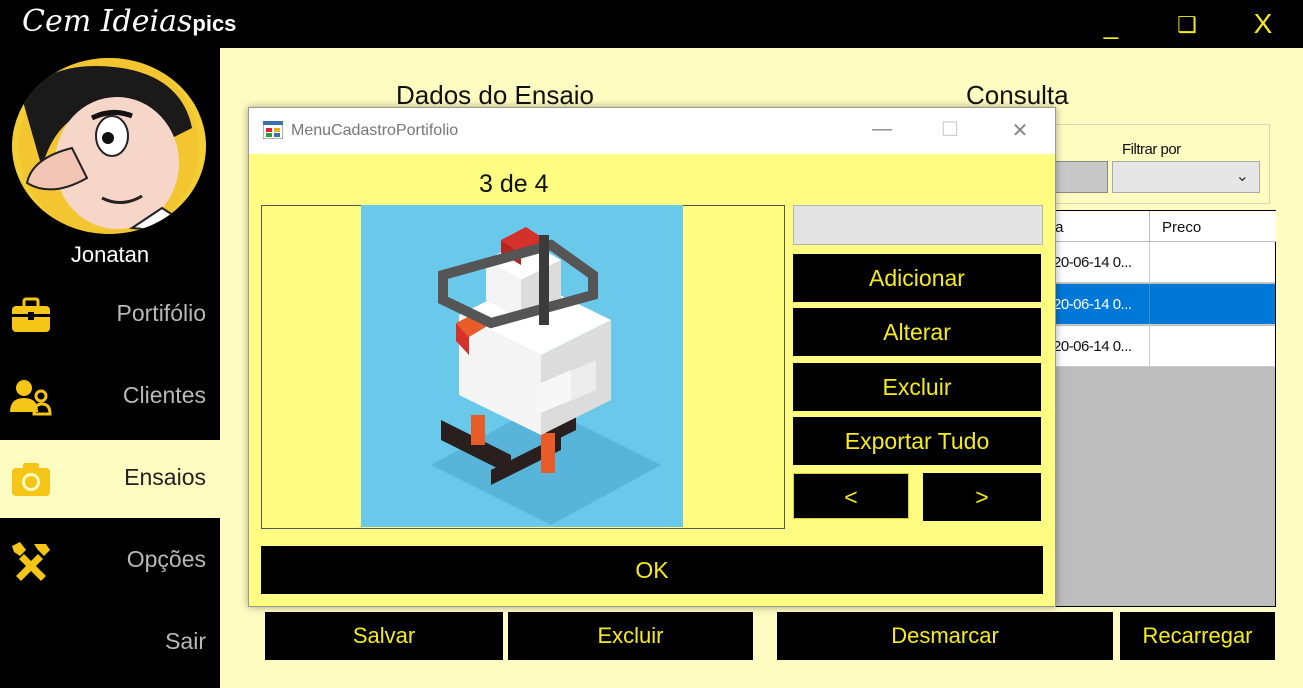 This screenshot has width=1303, height=688. I want to click on maximize-button: ❑, so click(1187, 25).